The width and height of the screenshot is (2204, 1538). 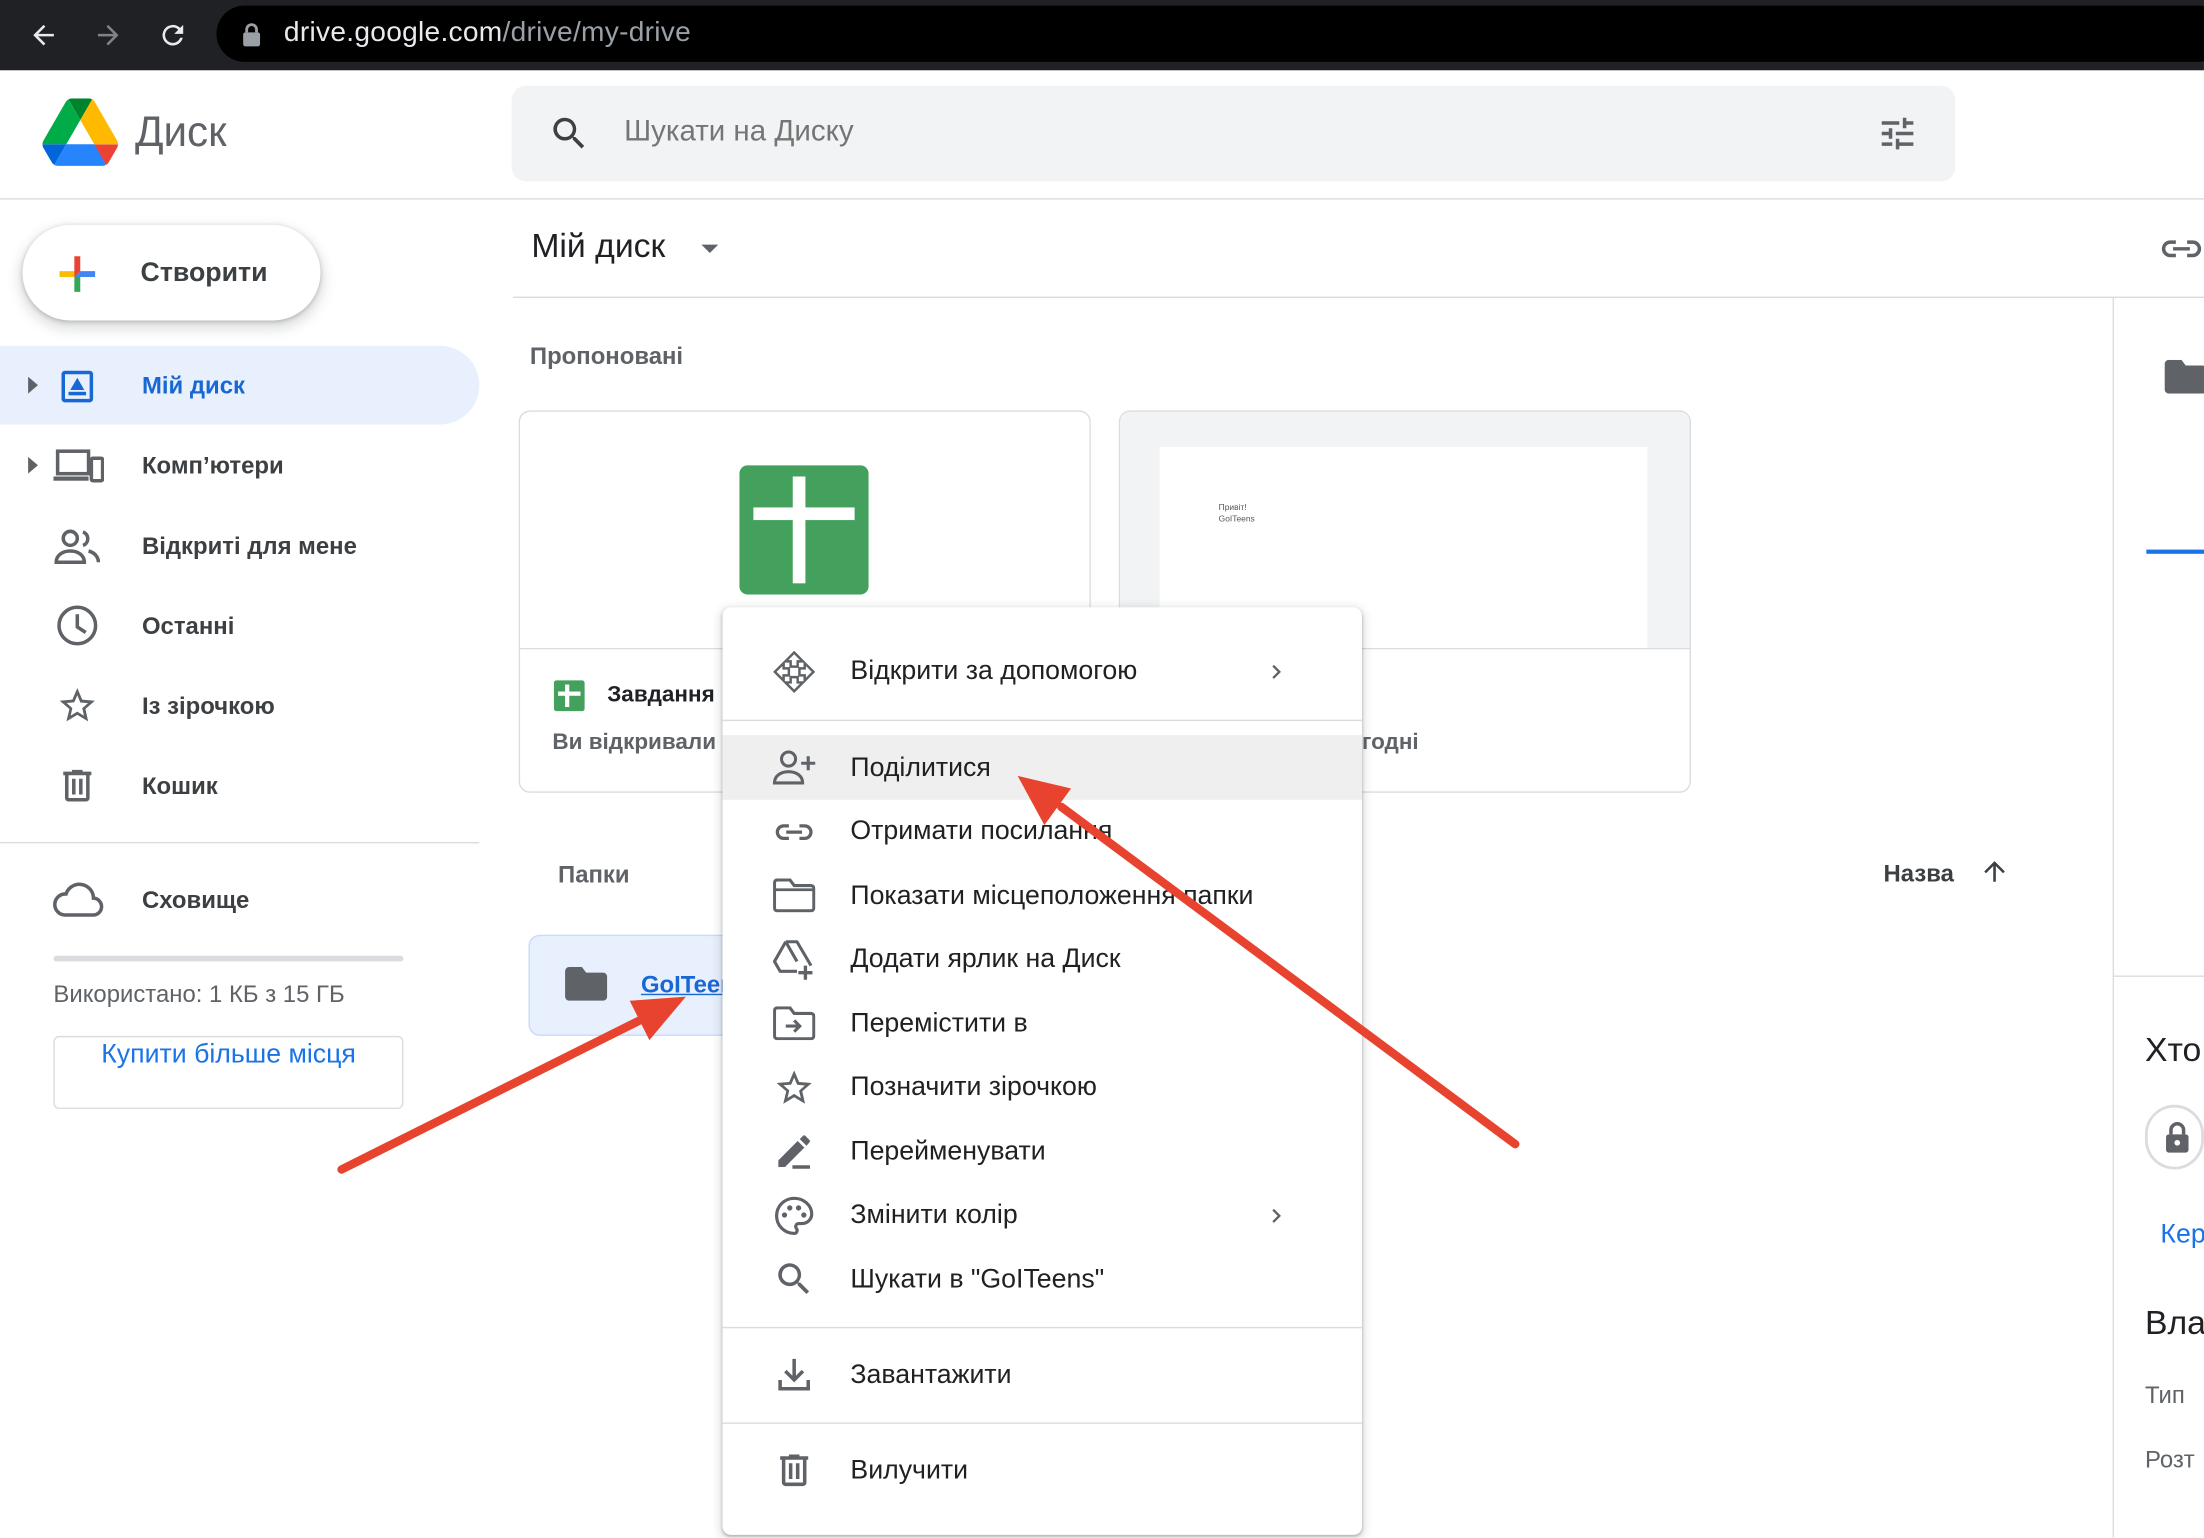 What do you see at coordinates (487, 32) in the screenshot?
I see `url-text: drive.google.com/drive/my-drive` at bounding box center [487, 32].